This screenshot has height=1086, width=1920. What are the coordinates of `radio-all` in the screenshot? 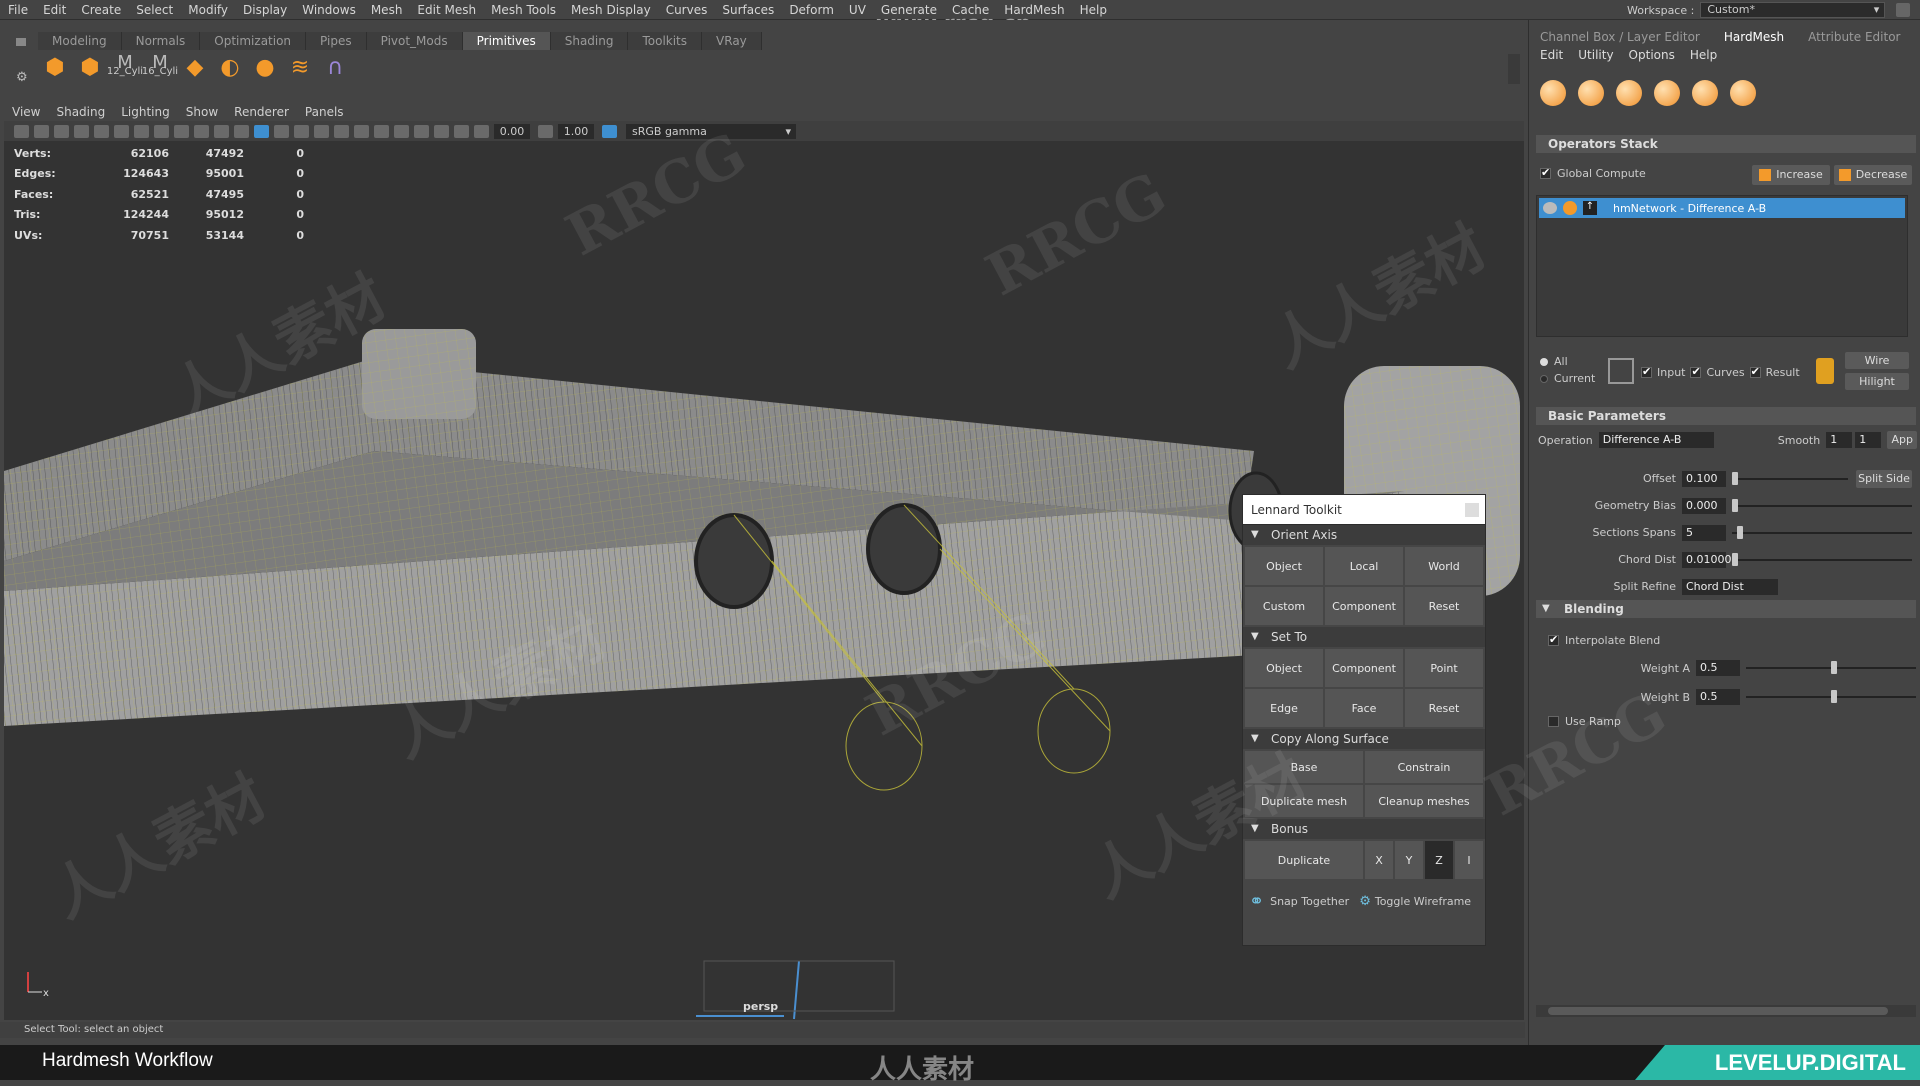 It's located at (1544, 361).